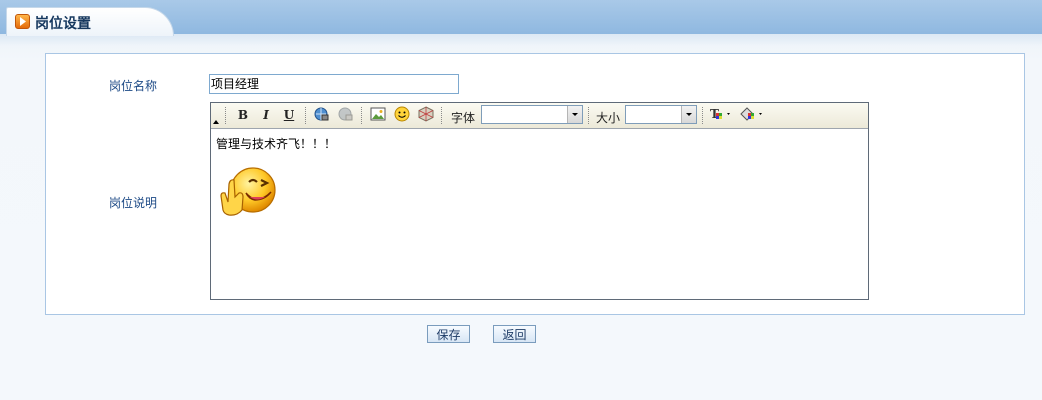 This screenshot has width=1042, height=400. I want to click on page-tab: 岗位设置, so click(90, 21).